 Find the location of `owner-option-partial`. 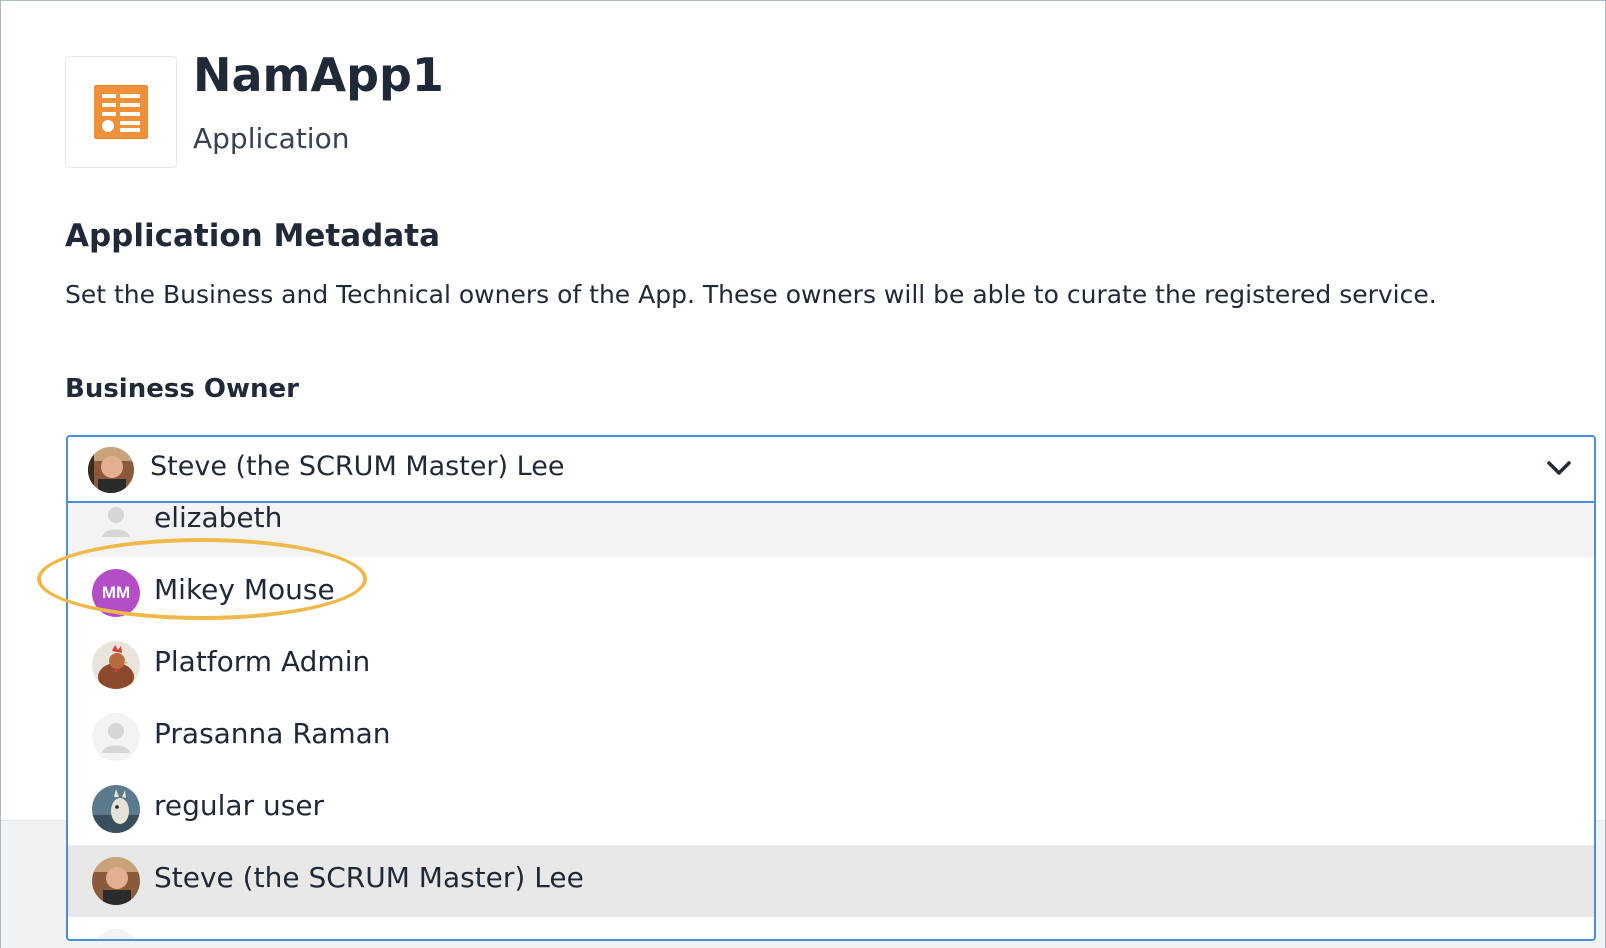

owner-option-partial is located at coordinates (831, 928).